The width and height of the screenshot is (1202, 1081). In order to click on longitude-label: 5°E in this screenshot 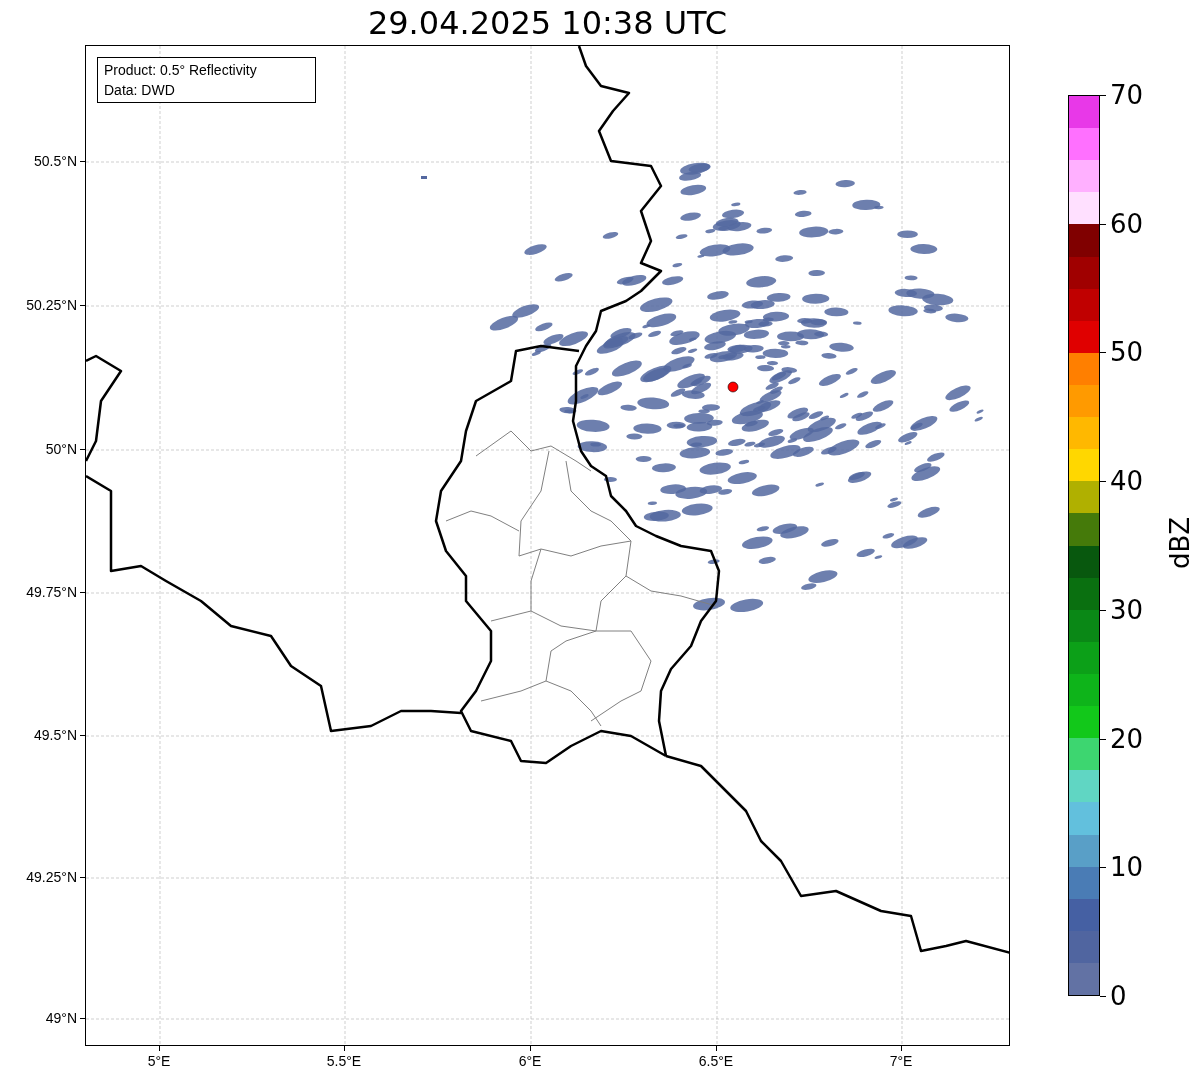, I will do `click(159, 1061)`.